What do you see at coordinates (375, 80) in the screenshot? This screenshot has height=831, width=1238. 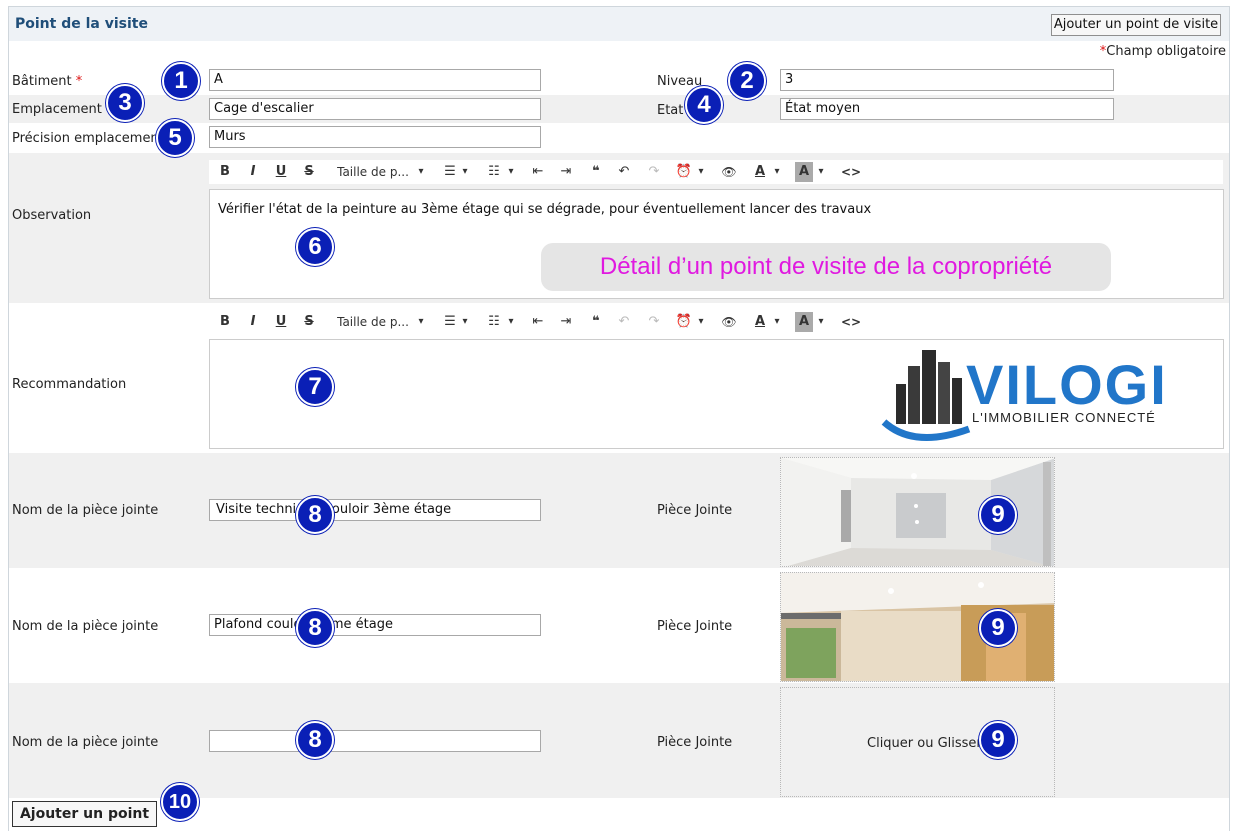 I see `batiment-field: A` at bounding box center [375, 80].